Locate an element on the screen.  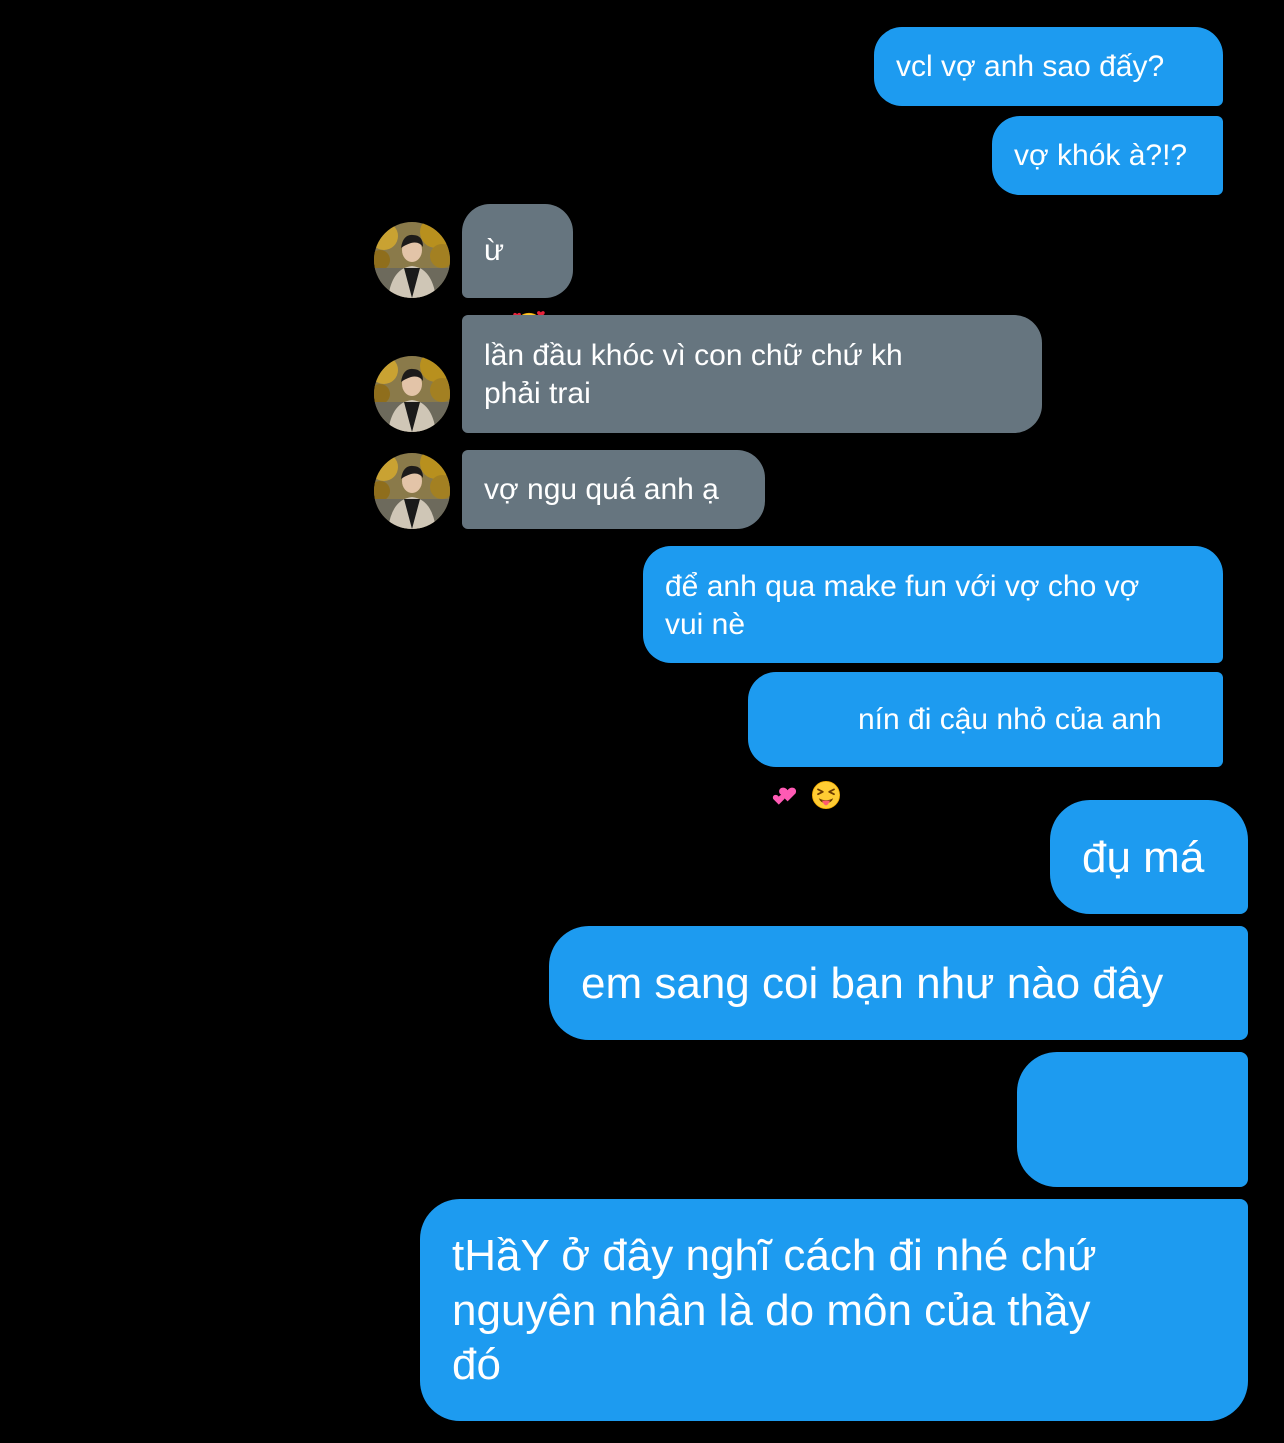
outgoing-message: nín đi cậu nhỏ của anh is located at coordinates (985, 719).